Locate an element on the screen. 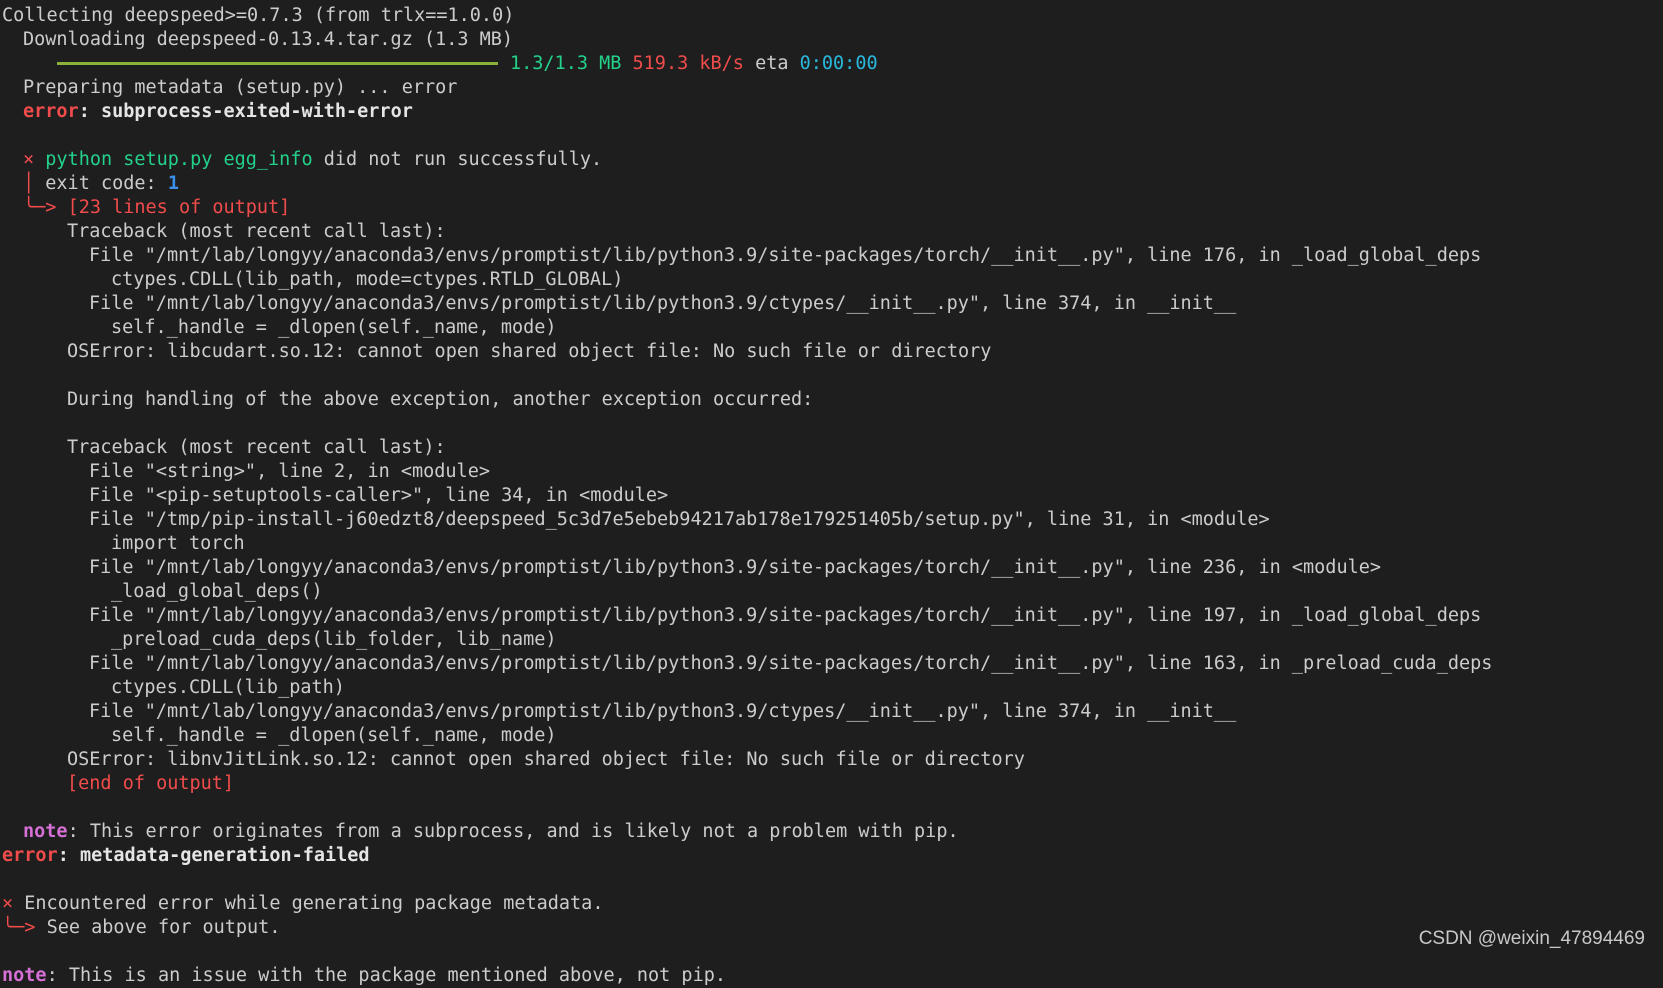  traceback-code: ctypes.CDLL(lib_path) is located at coordinates (228, 687).